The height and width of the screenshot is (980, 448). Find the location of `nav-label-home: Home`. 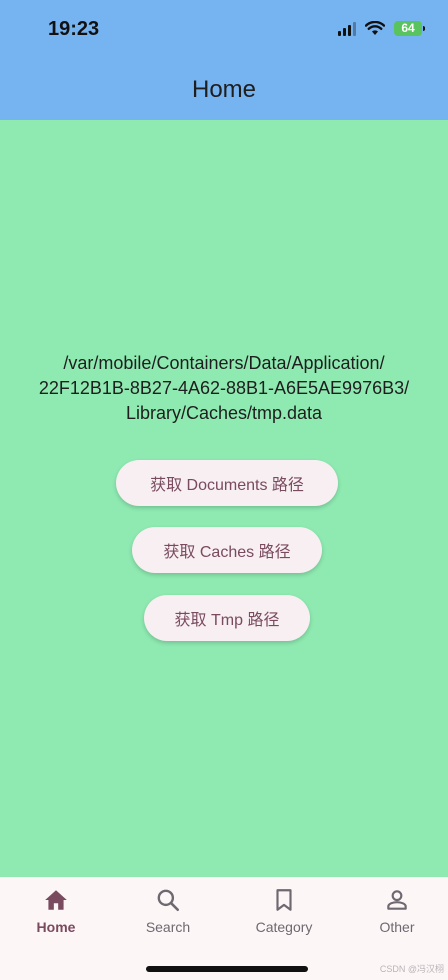

nav-label-home: Home is located at coordinates (56, 927).